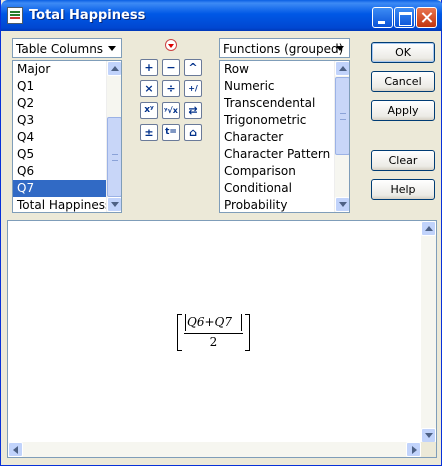  What do you see at coordinates (284, 188) in the screenshot?
I see `list-item: Conditional` at bounding box center [284, 188].